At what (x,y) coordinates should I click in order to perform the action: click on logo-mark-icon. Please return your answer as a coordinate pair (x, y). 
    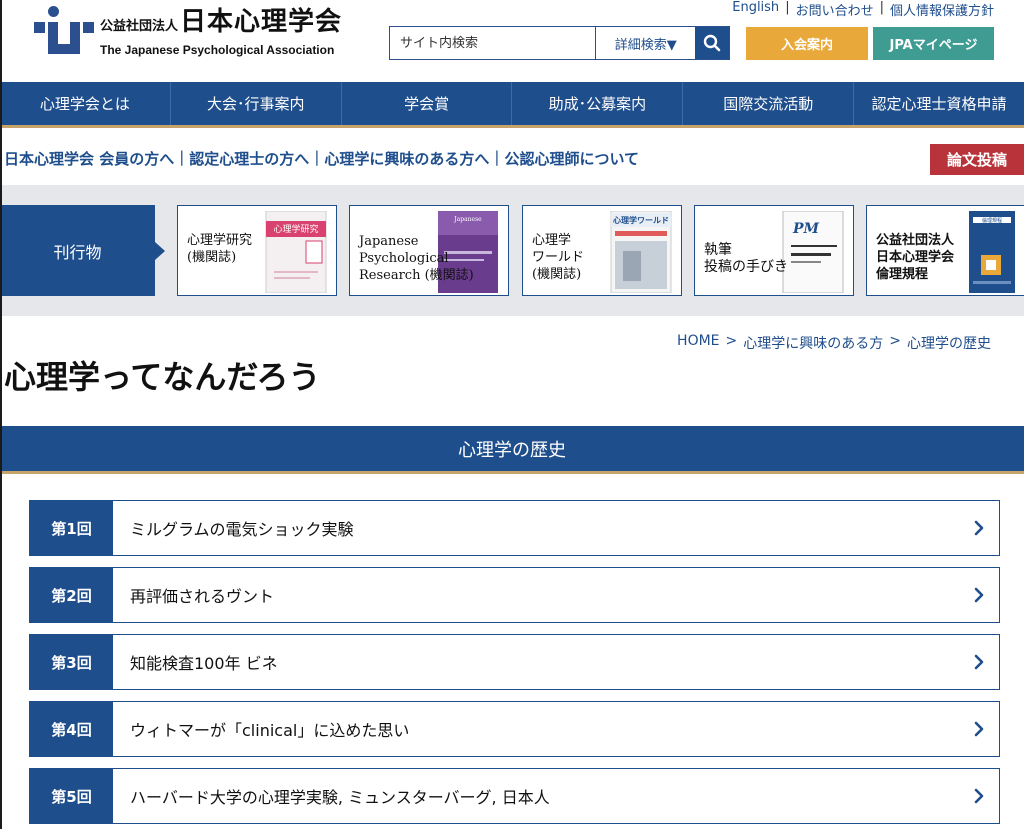
    Looking at the image, I should click on (64, 32).